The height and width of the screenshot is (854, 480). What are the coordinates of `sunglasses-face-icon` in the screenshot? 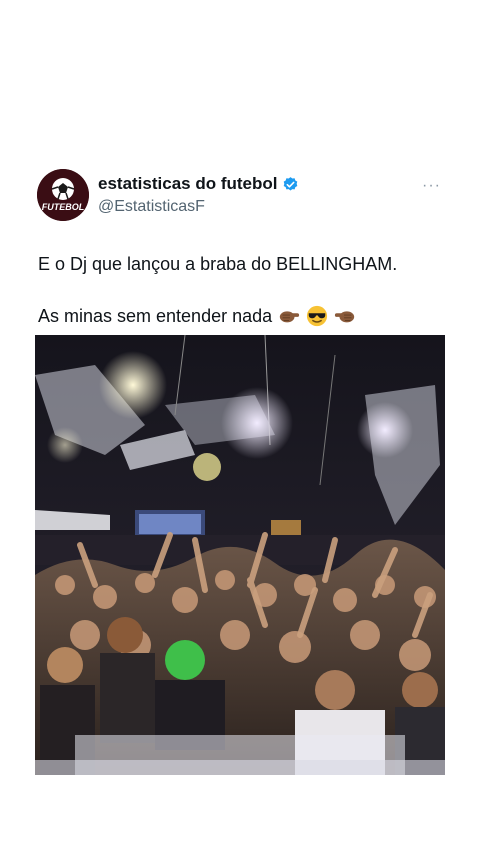 It's located at (317, 316).